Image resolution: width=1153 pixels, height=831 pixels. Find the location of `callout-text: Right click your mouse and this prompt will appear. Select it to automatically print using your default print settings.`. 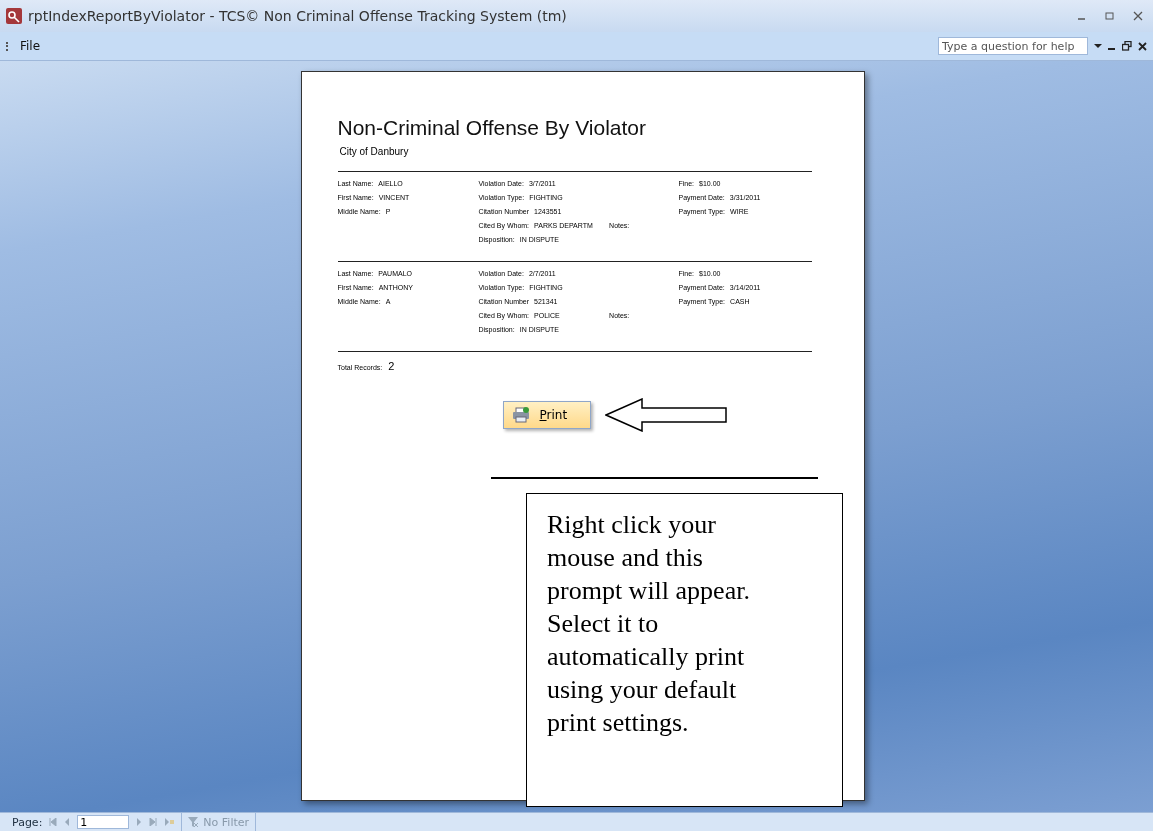

callout-text: Right click your mouse and this prompt will appear. Select it to automatically print using your default print settings. is located at coordinates (684, 650).